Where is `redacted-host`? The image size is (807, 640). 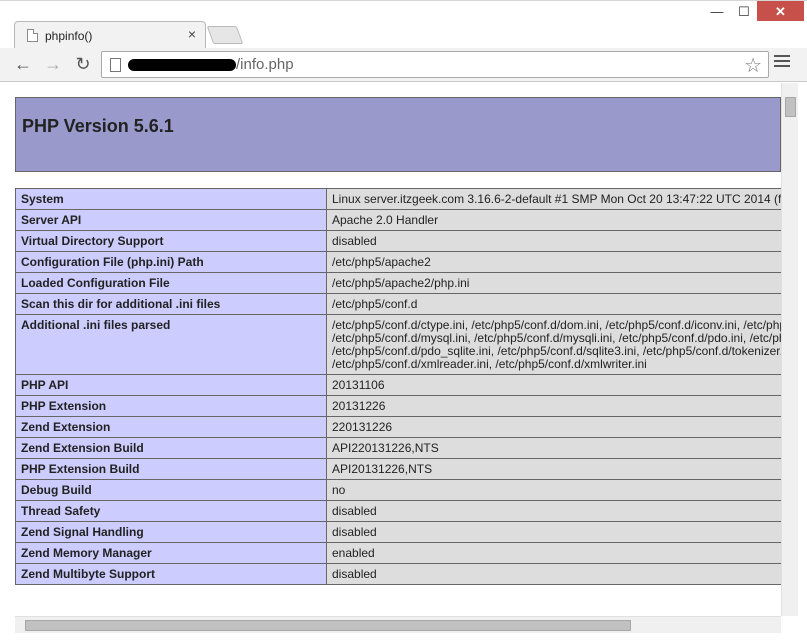 redacted-host is located at coordinates (182, 65).